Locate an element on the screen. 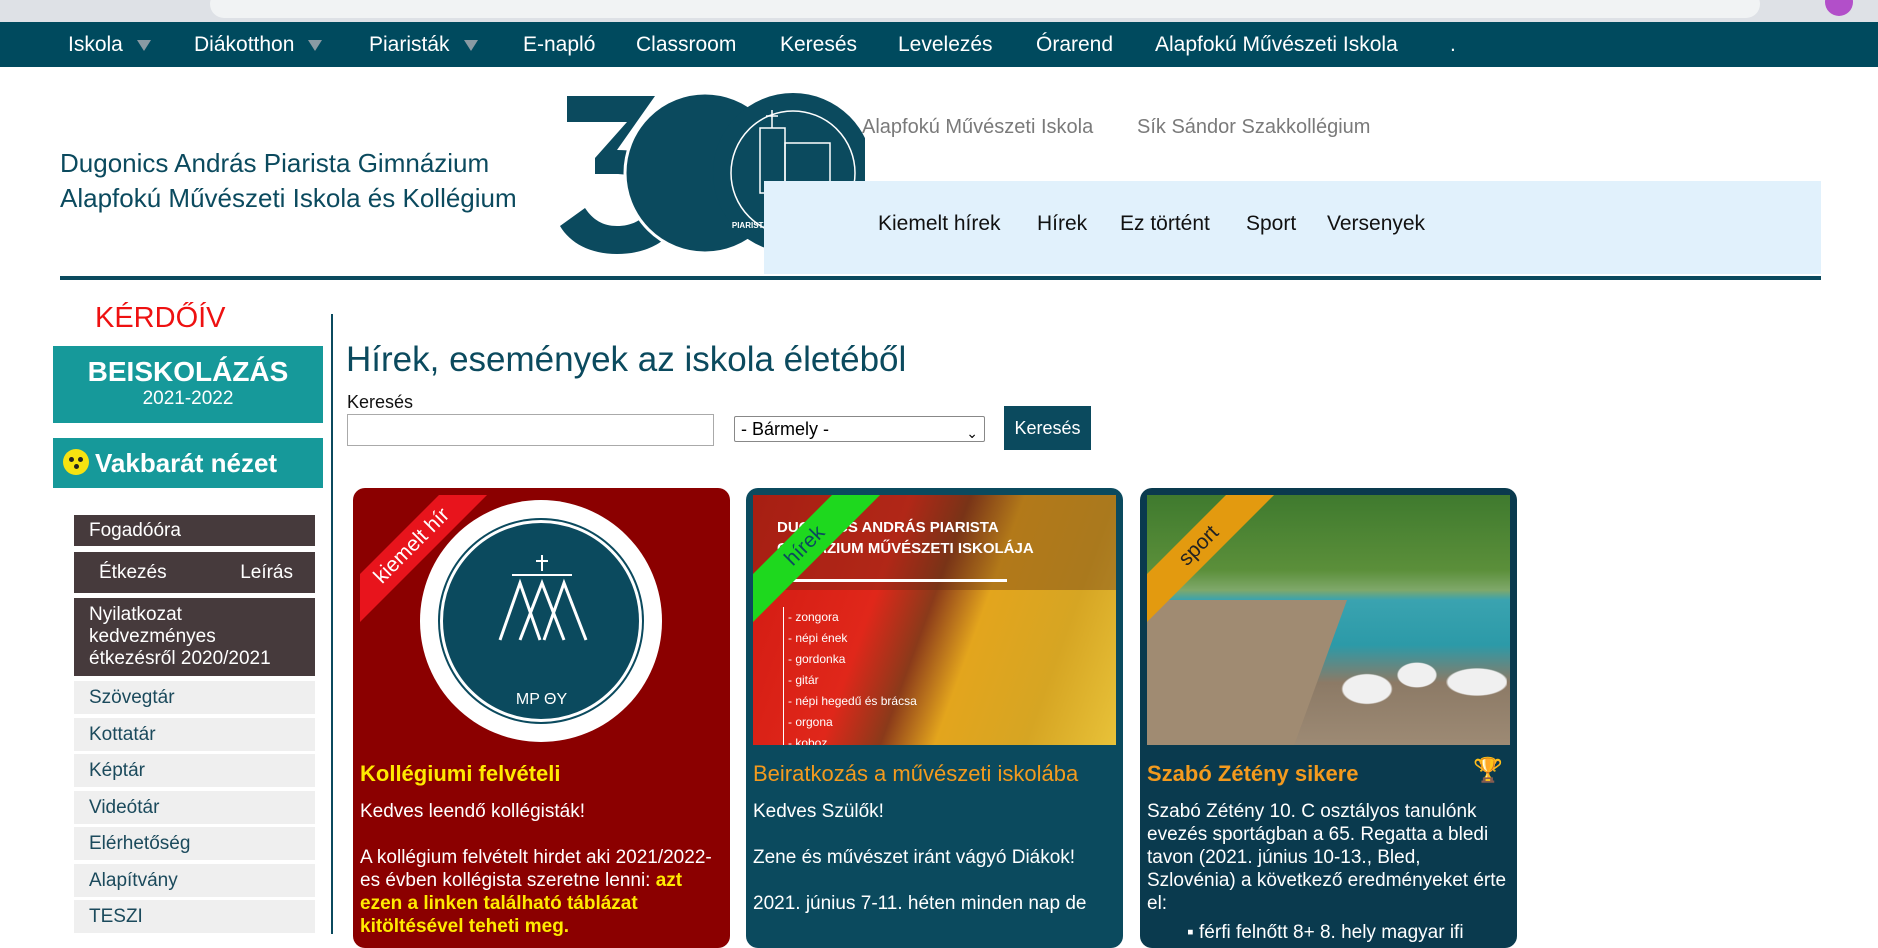 This screenshot has height=948, width=1878. trophy-icon: 🏆 is located at coordinates (1488, 770).